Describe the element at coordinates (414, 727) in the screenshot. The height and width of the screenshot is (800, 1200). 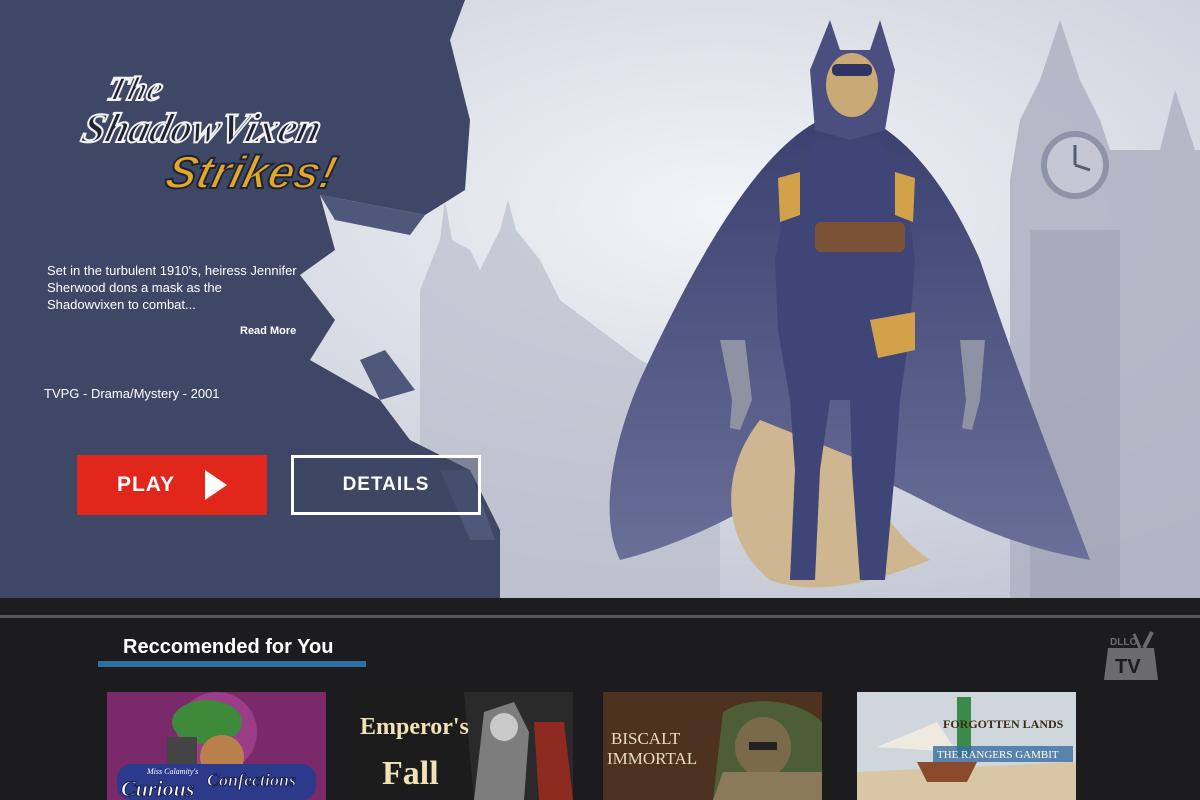
I see `card-2-title-1: Emperor's` at that location.